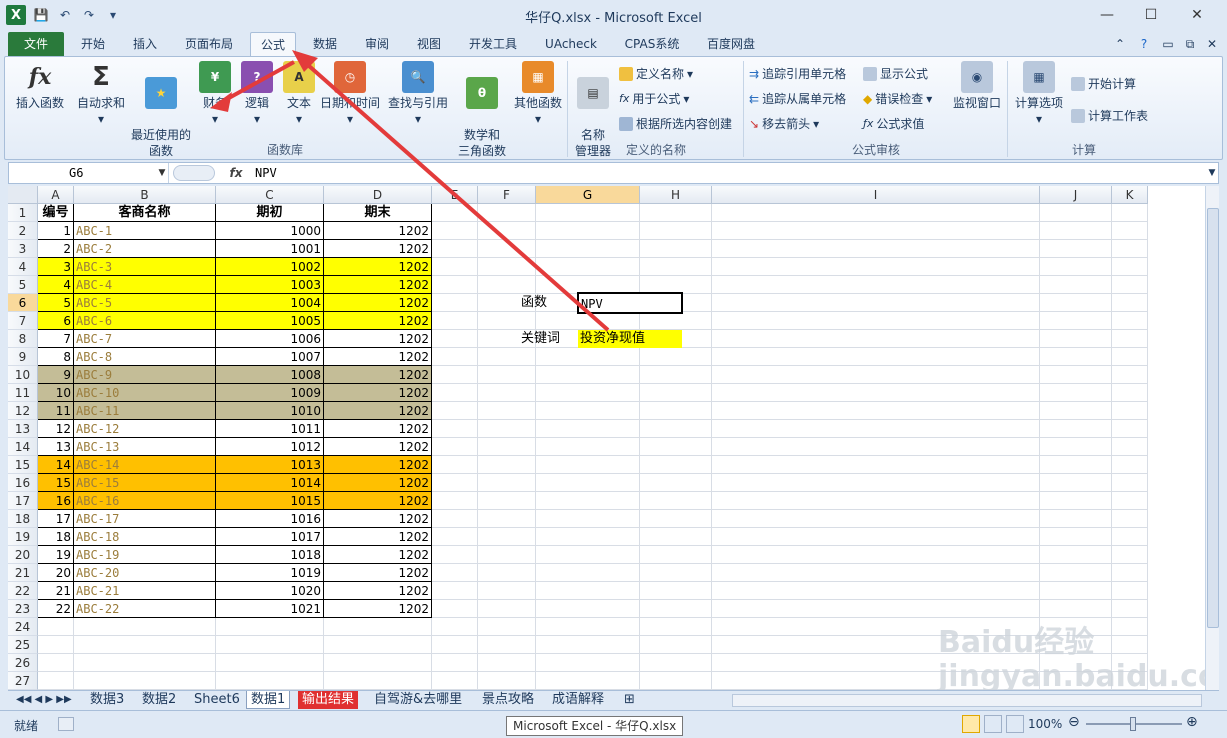 The height and width of the screenshot is (738, 1227). Describe the element at coordinates (508, 700) in the screenshot. I see `sheet-tab-7: 景点攻略` at that location.